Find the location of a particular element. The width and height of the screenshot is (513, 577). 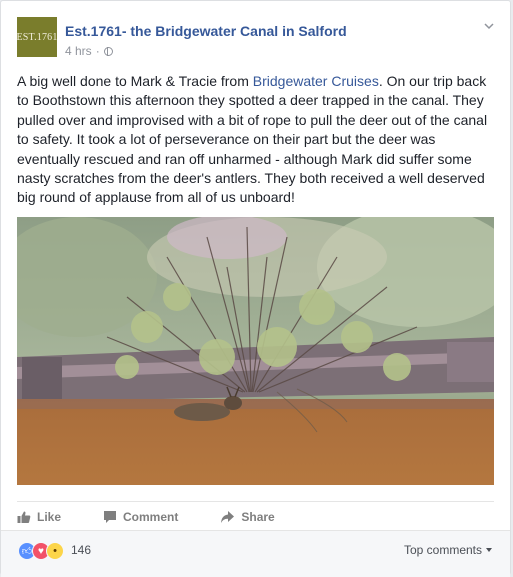

comment-icon is located at coordinates (110, 517).